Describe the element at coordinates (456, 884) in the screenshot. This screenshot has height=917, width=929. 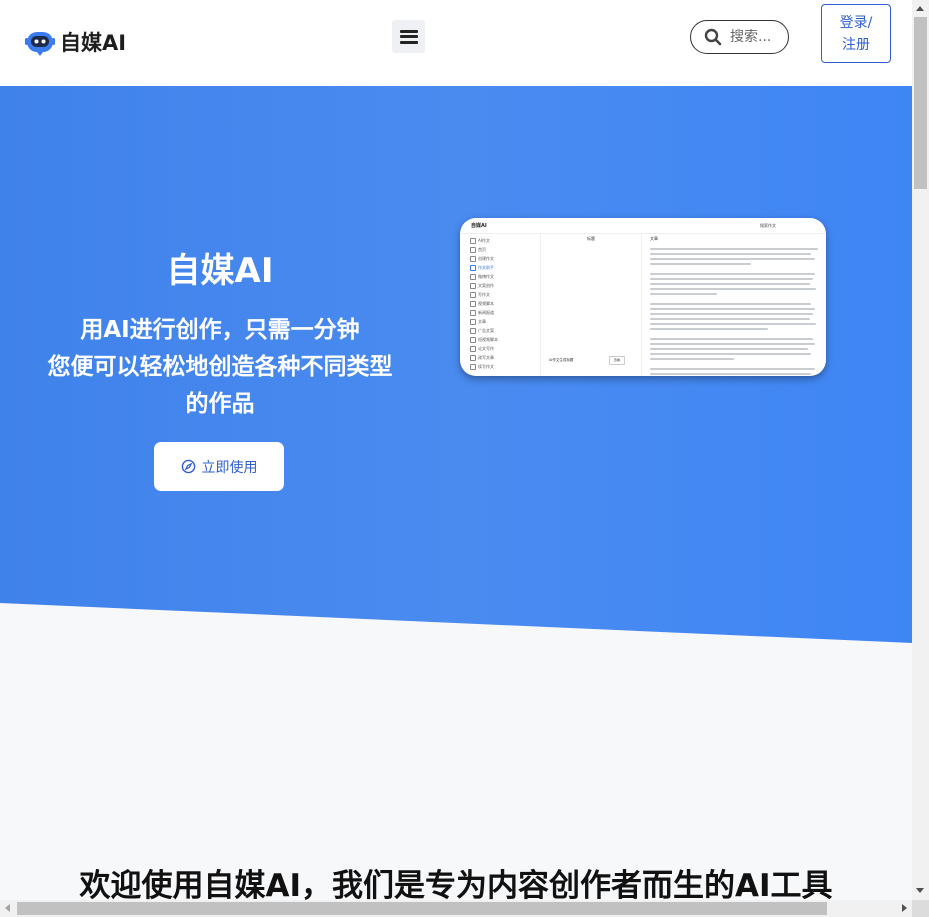
I see `welcome-heading: 欢迎使用自媒AI，我们是专为内容创作者而生的AI工具` at that location.